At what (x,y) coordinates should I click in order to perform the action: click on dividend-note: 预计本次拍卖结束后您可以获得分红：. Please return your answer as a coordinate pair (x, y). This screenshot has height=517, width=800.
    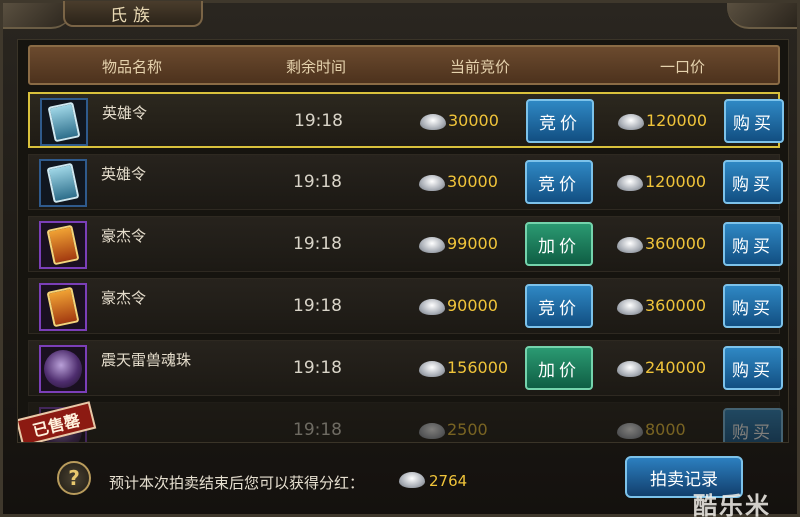
    Looking at the image, I should click on (237, 483).